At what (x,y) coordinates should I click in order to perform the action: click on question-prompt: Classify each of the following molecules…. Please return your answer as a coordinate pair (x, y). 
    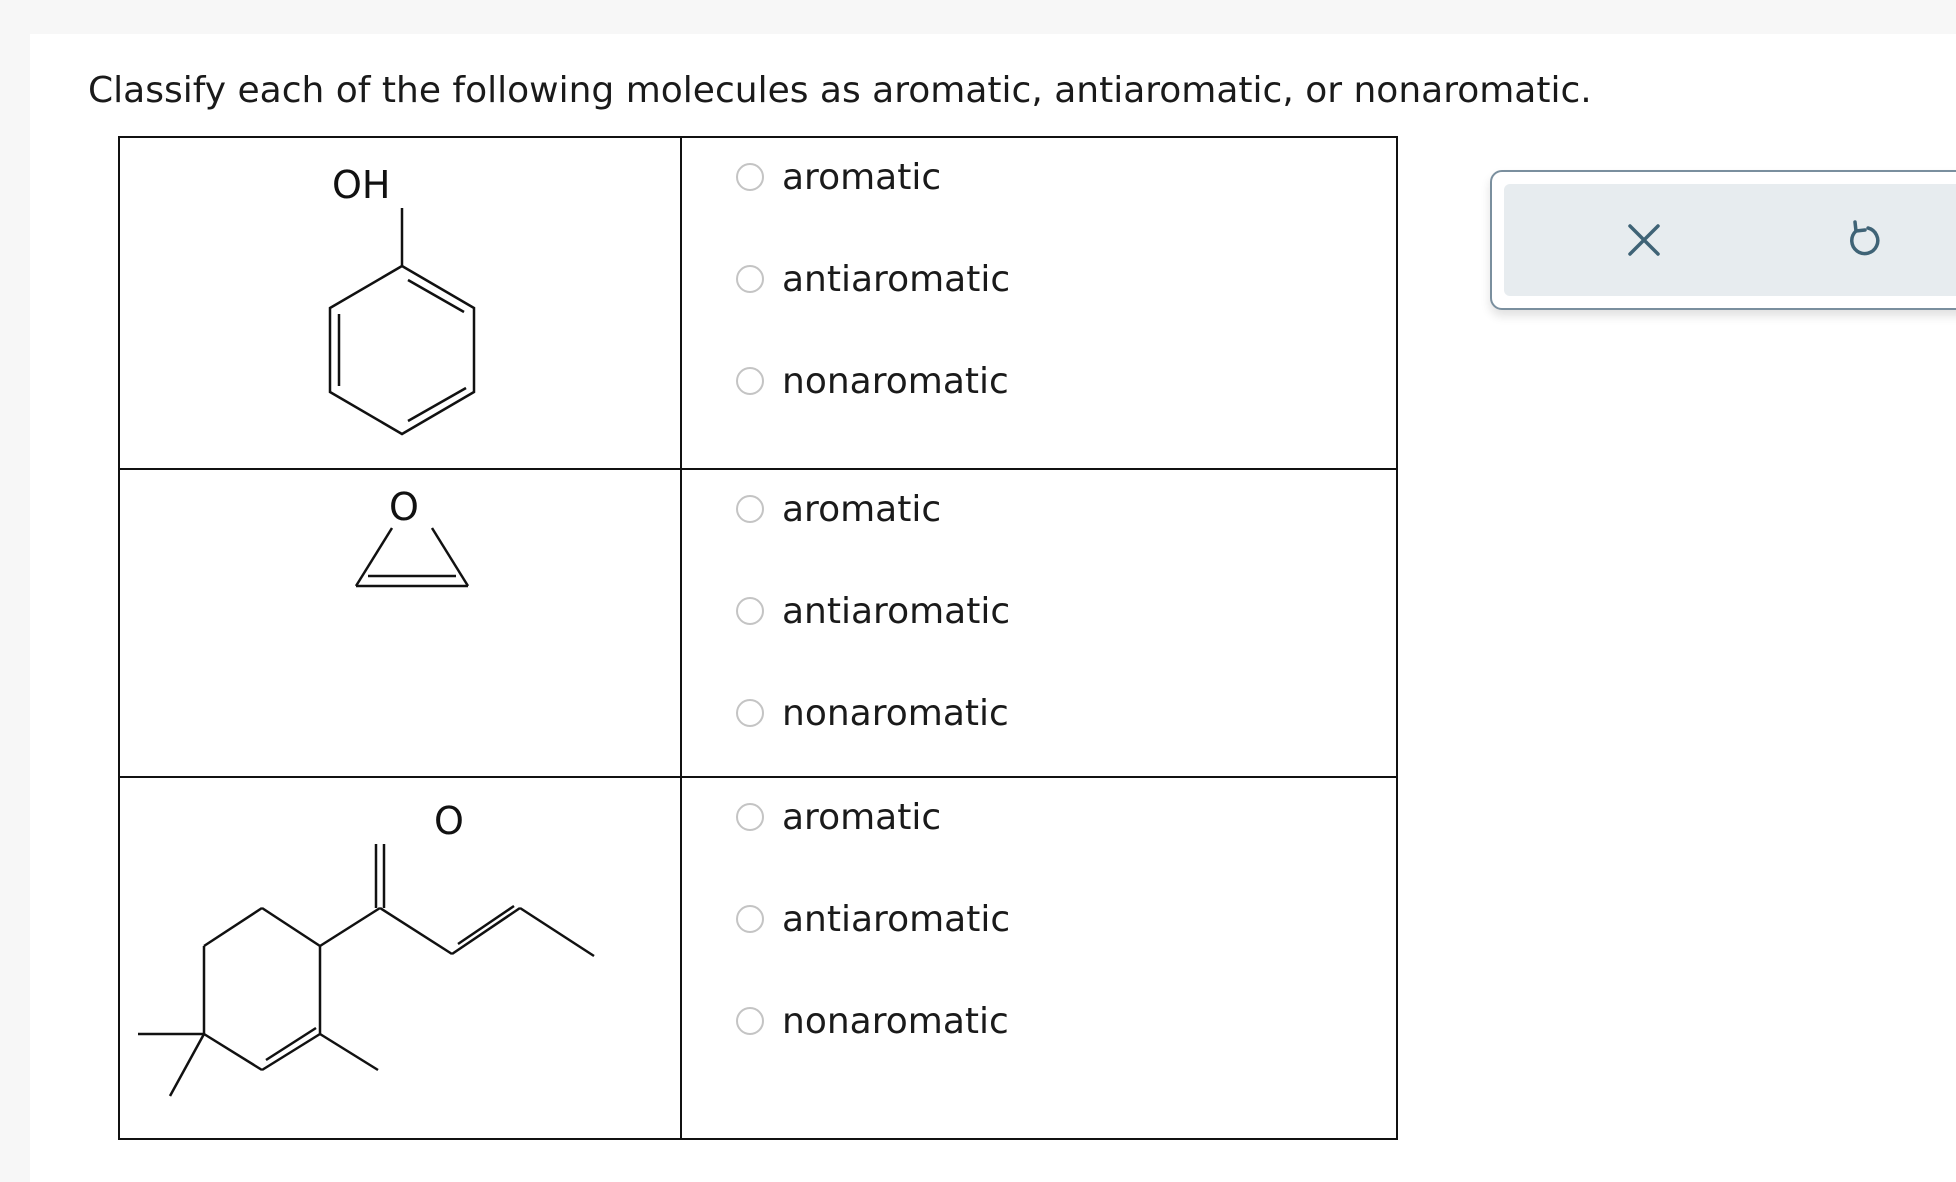
    Looking at the image, I should click on (840, 90).